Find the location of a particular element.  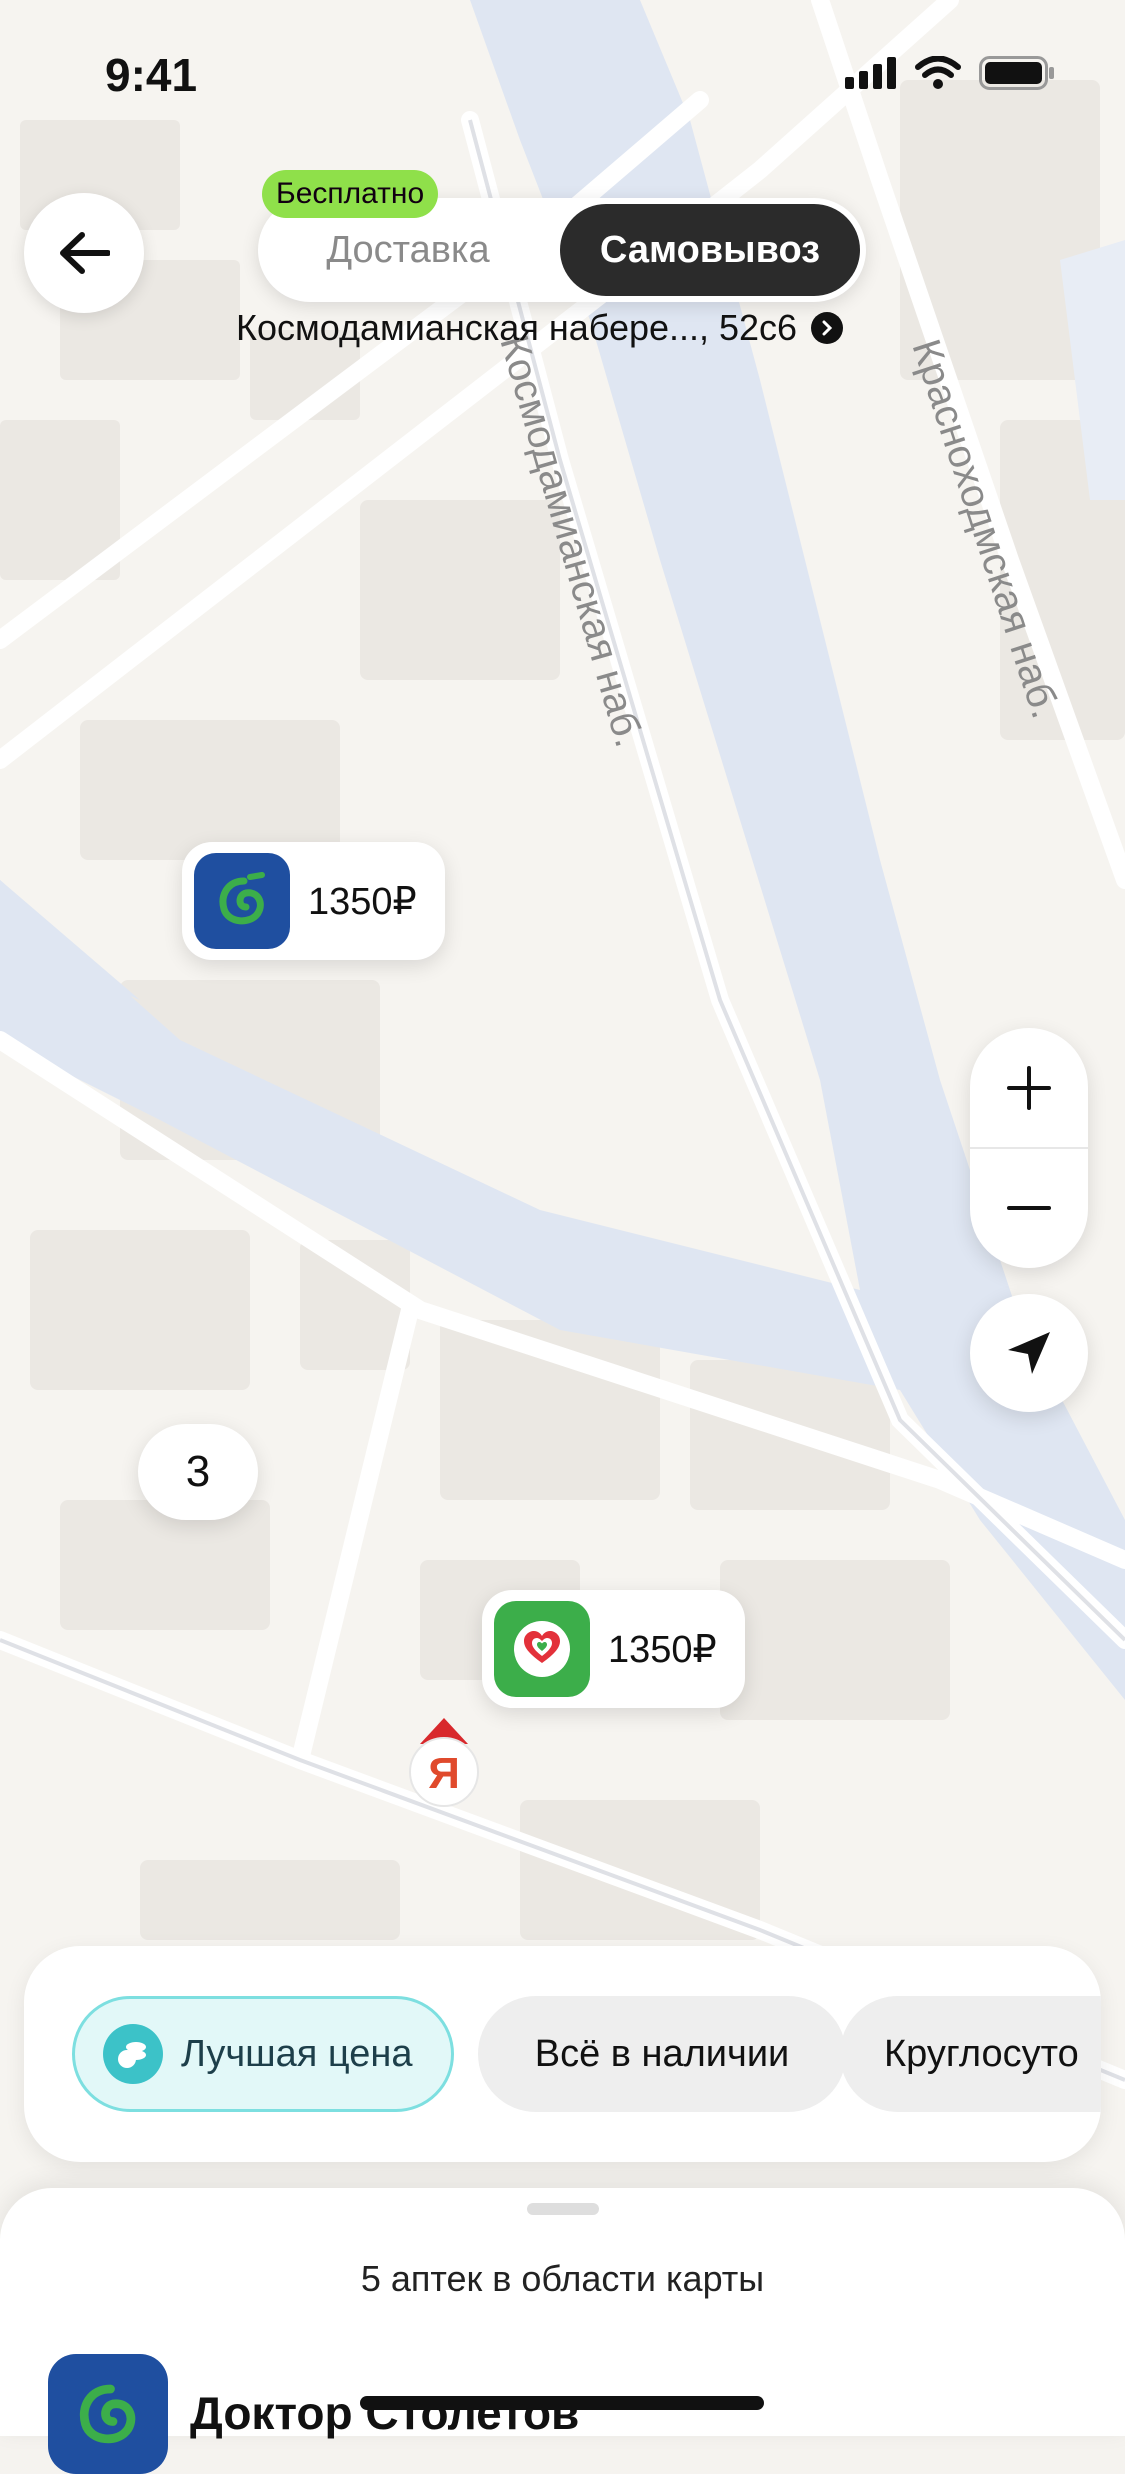

heart-pharmacy-logo-icon is located at coordinates (542, 1649).